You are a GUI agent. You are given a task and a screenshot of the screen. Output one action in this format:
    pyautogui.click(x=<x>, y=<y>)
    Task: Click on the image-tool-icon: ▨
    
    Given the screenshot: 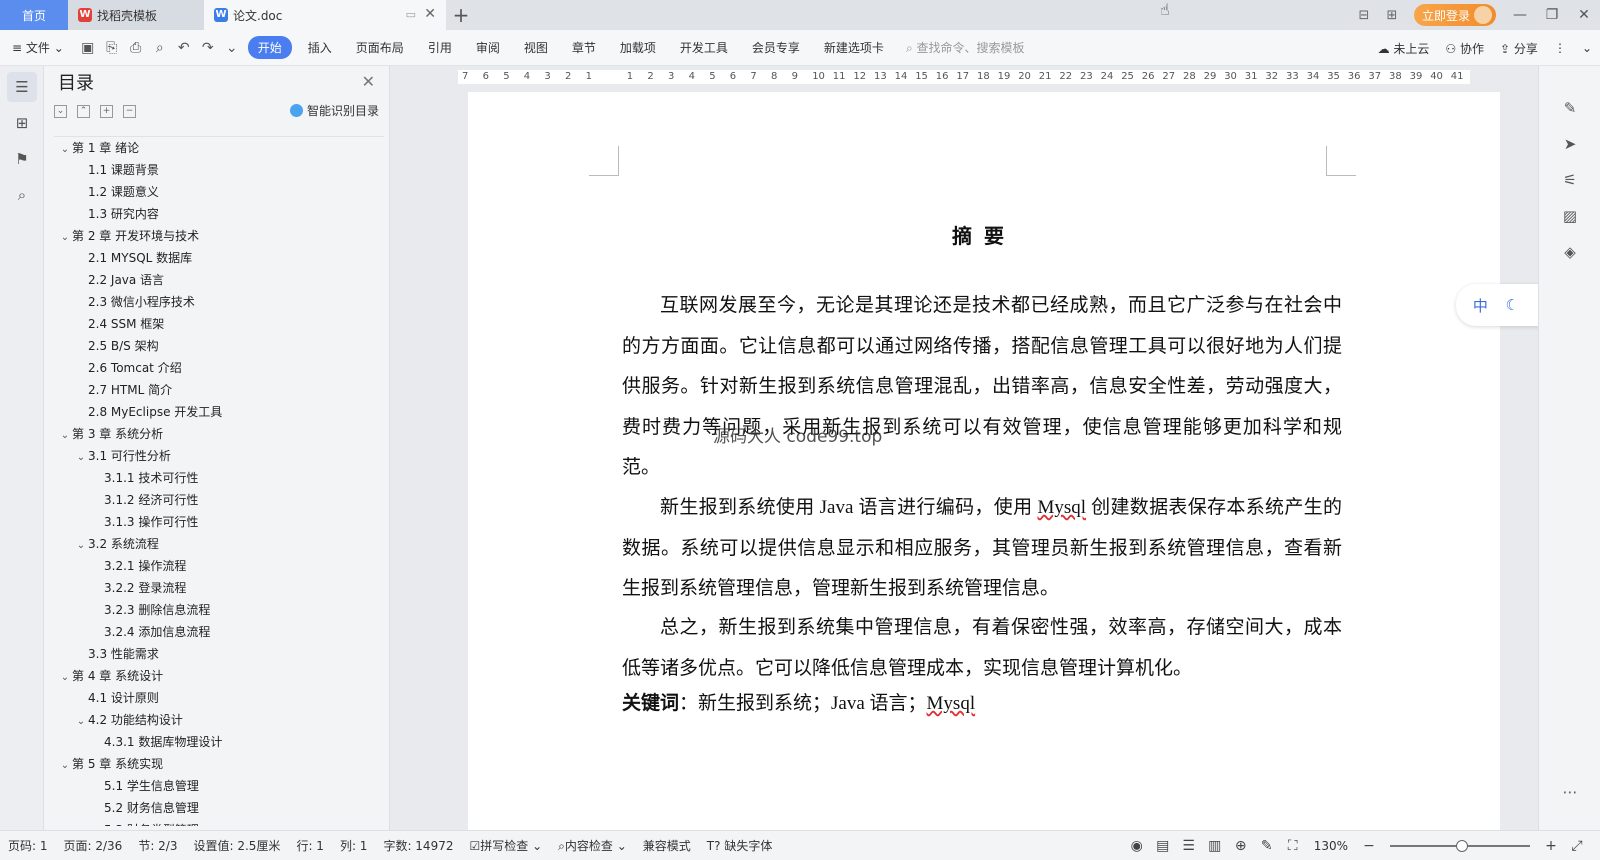 What is the action you would take?
    pyautogui.click(x=1569, y=216)
    